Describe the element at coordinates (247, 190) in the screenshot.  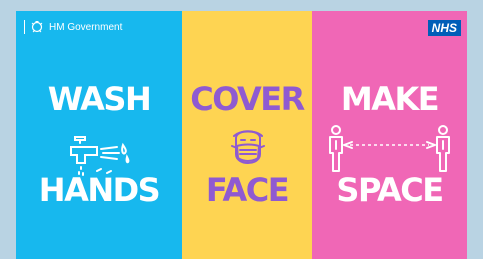
I see `face-word: FACE` at that location.